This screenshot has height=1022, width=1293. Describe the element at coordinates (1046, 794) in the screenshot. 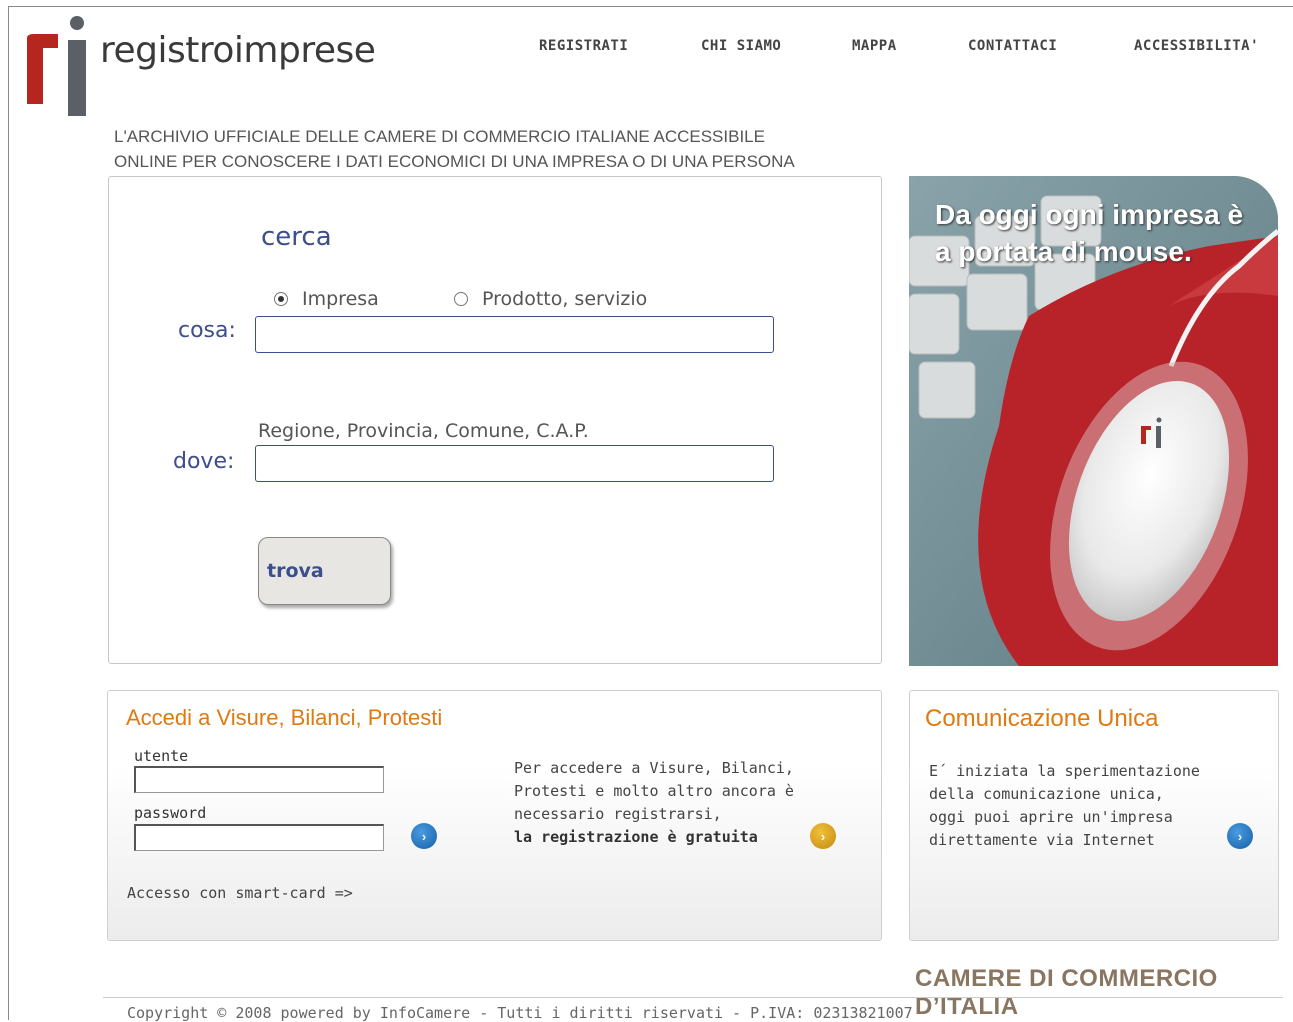

I see `comunicazione-line-2: della comunicazione unica,` at that location.